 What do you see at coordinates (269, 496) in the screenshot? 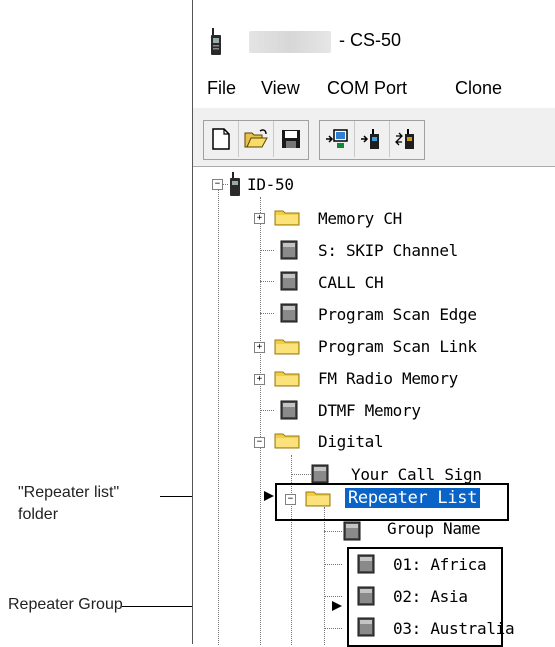
I see `arrowhead-repeater-list` at bounding box center [269, 496].